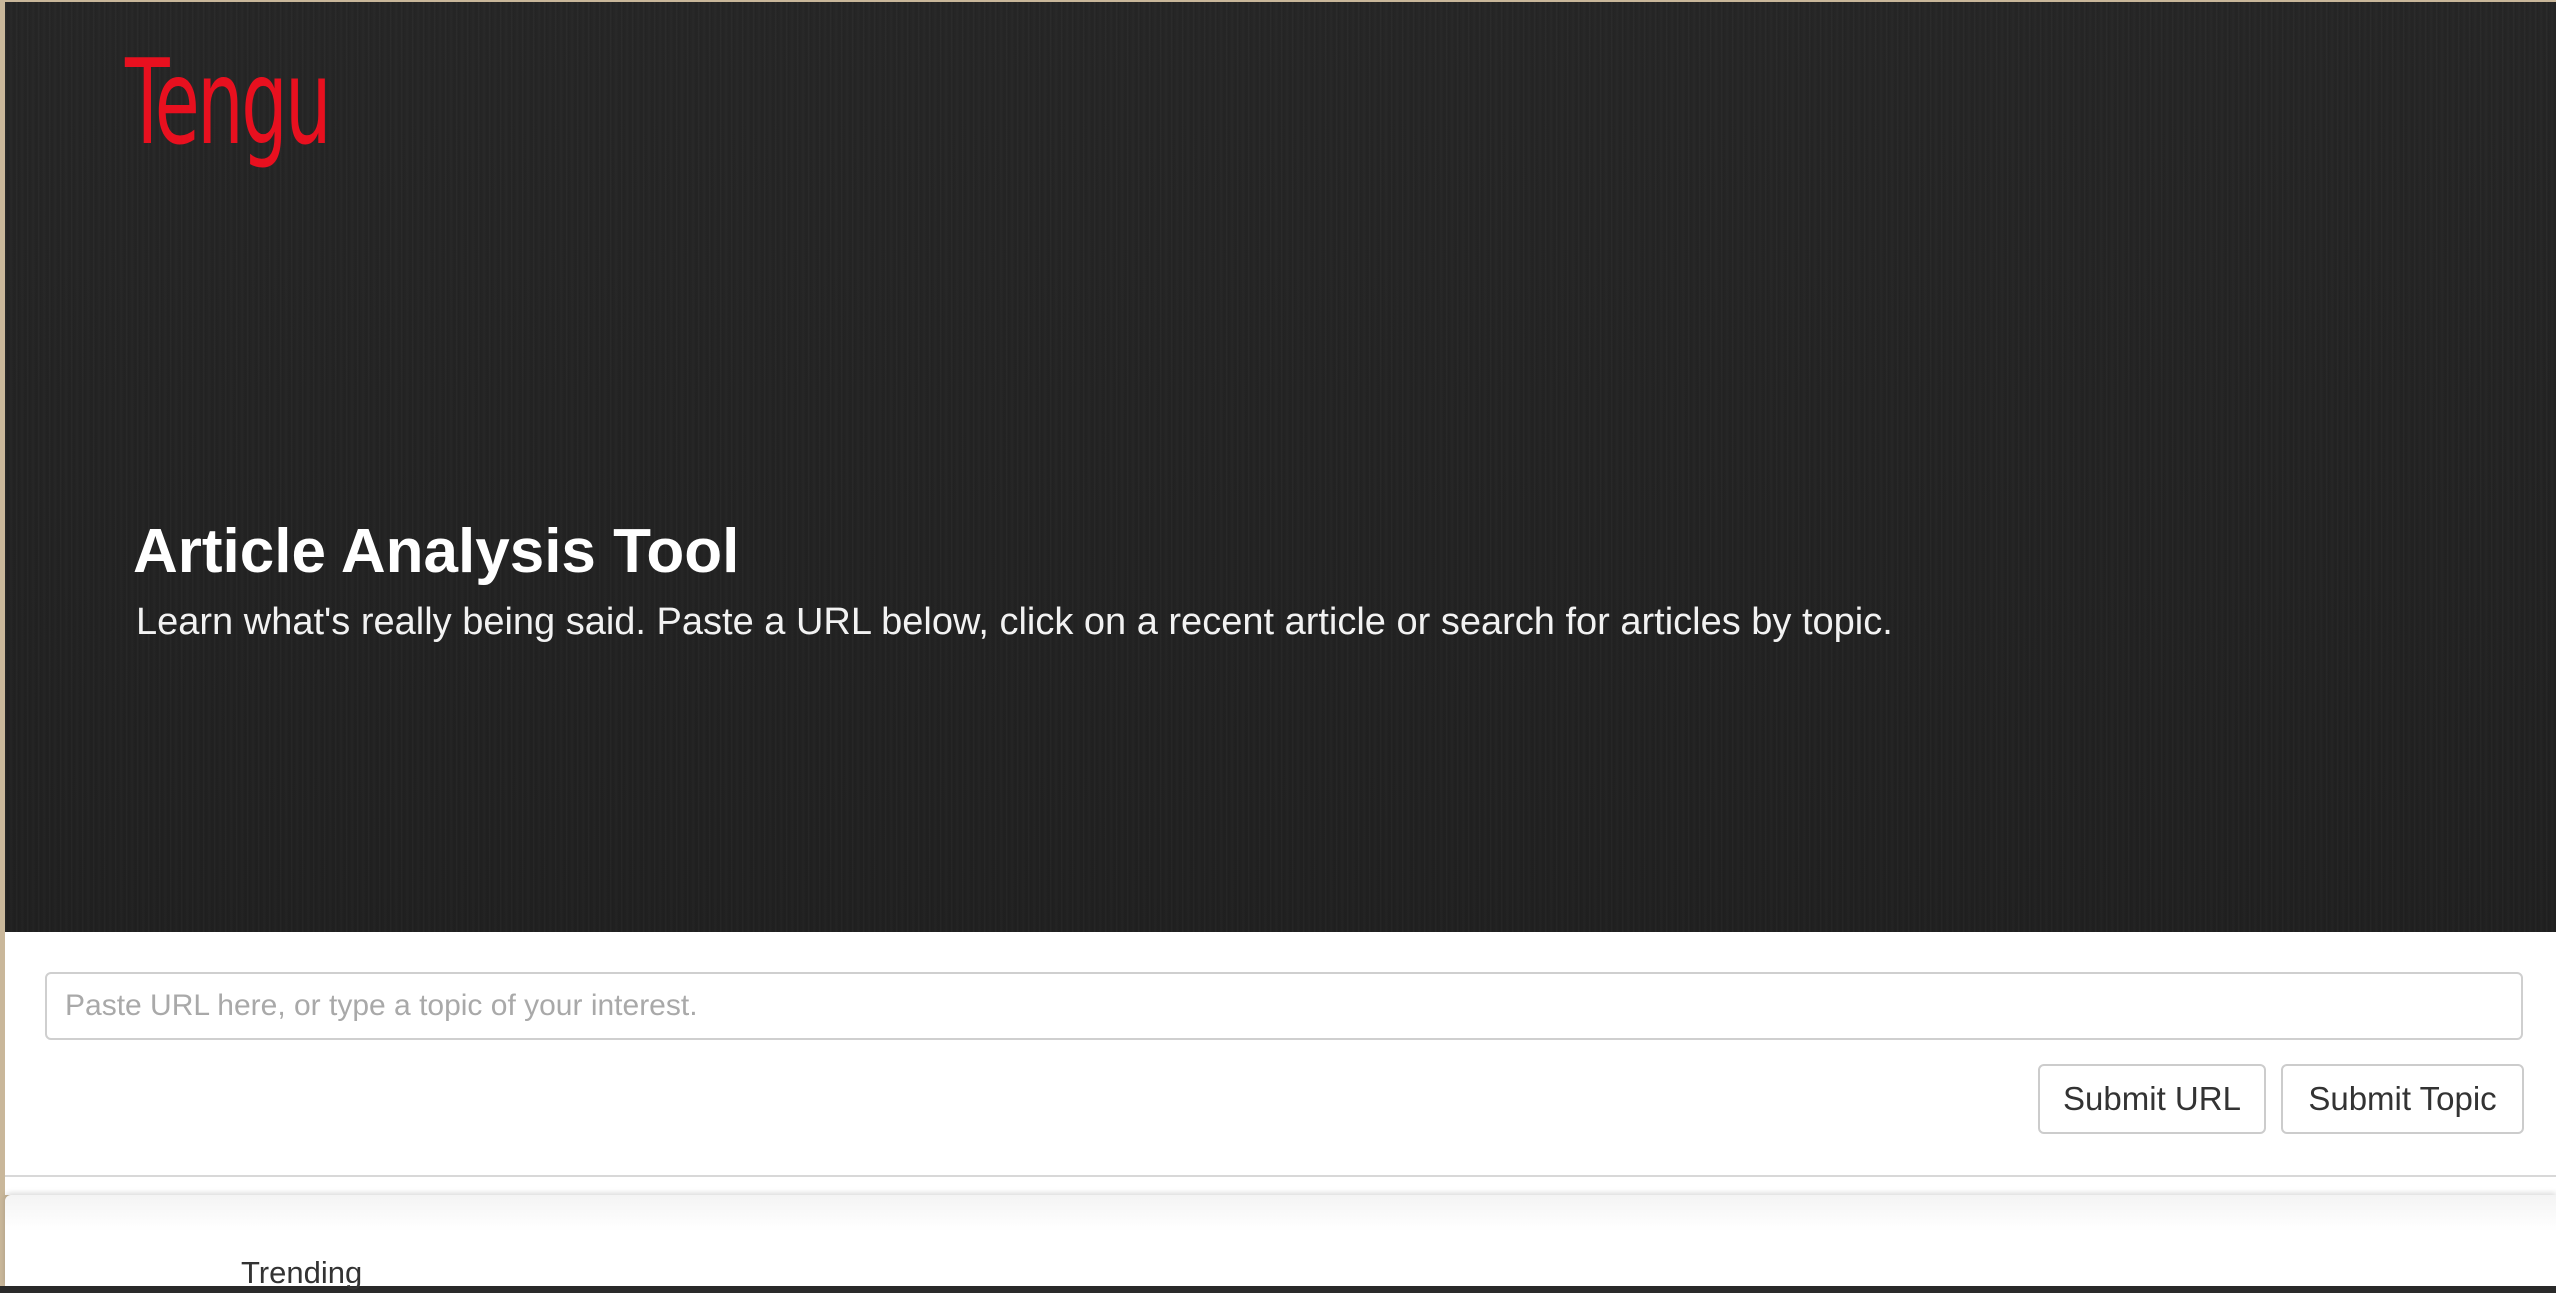 This screenshot has height=1293, width=2556. Describe the element at coordinates (436, 551) in the screenshot. I see `page-title: Article Analysis Tool` at that location.